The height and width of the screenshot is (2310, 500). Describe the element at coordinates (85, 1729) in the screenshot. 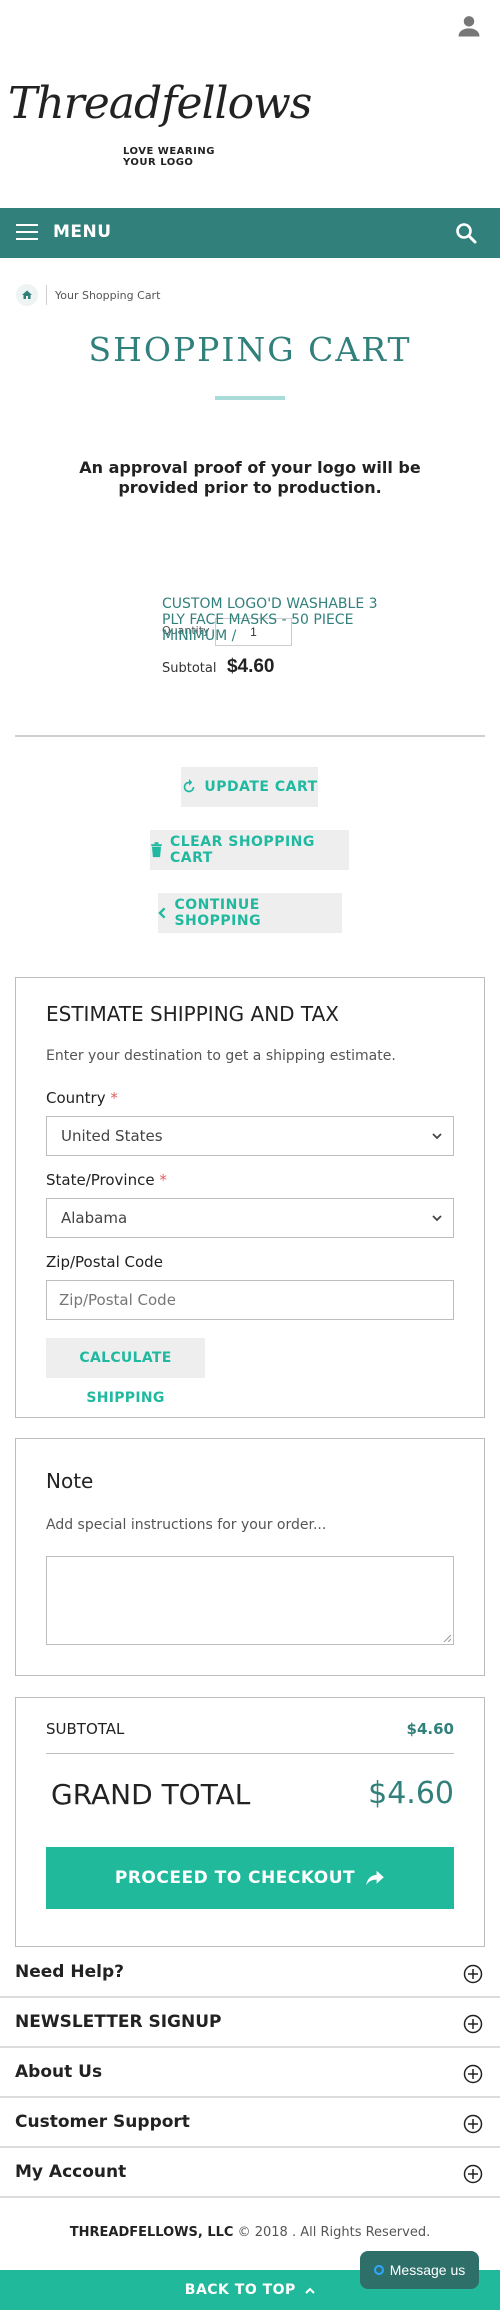

I see `totals-subtotal-label: SUBTOTAL` at that location.